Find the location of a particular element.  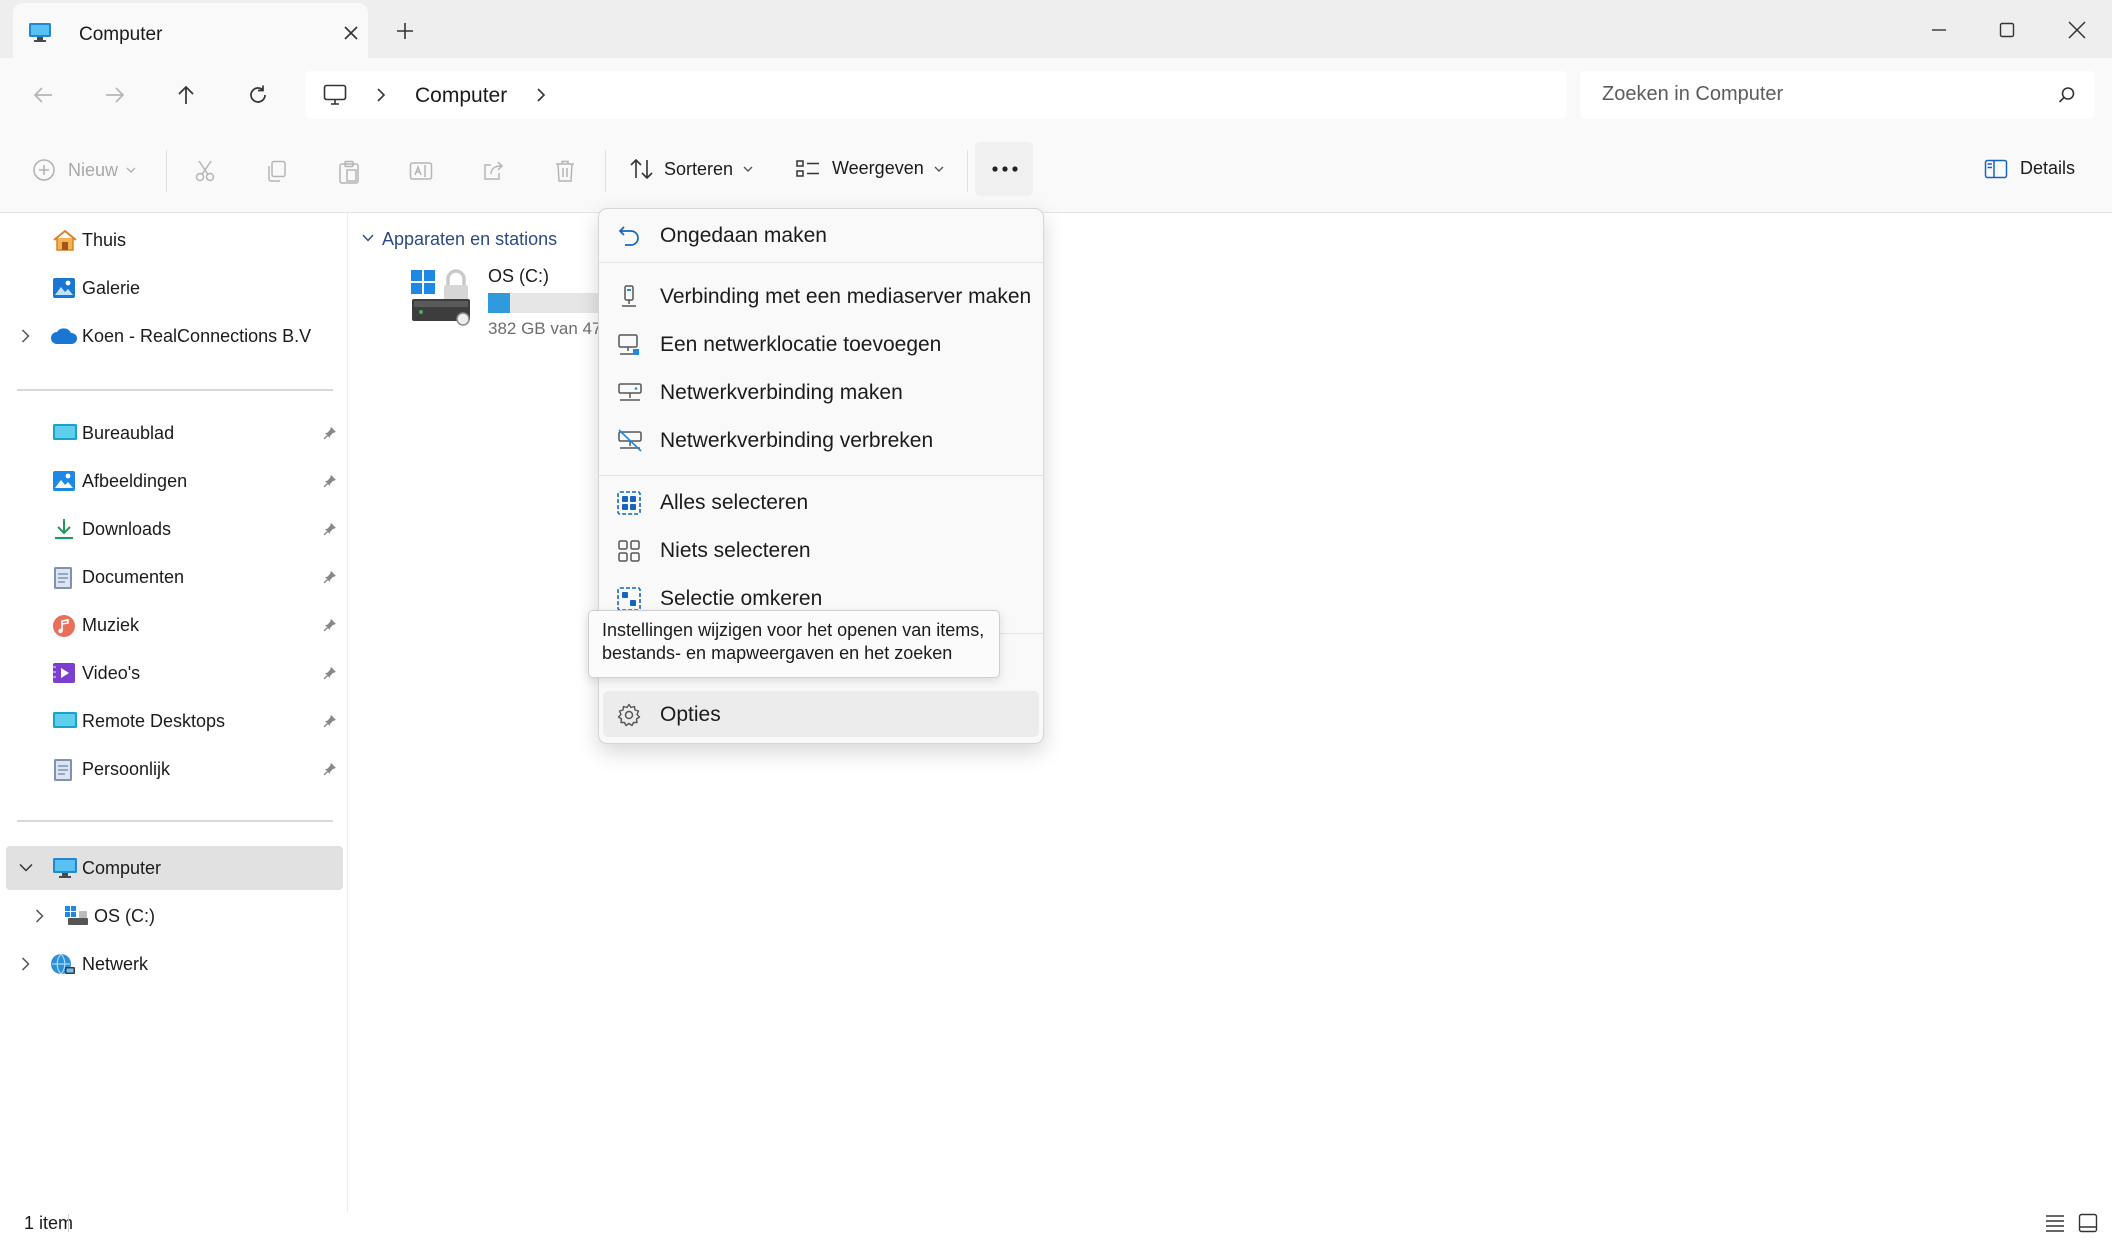

sidebar-item-personal: Persoonlijk is located at coordinates (173, 769).